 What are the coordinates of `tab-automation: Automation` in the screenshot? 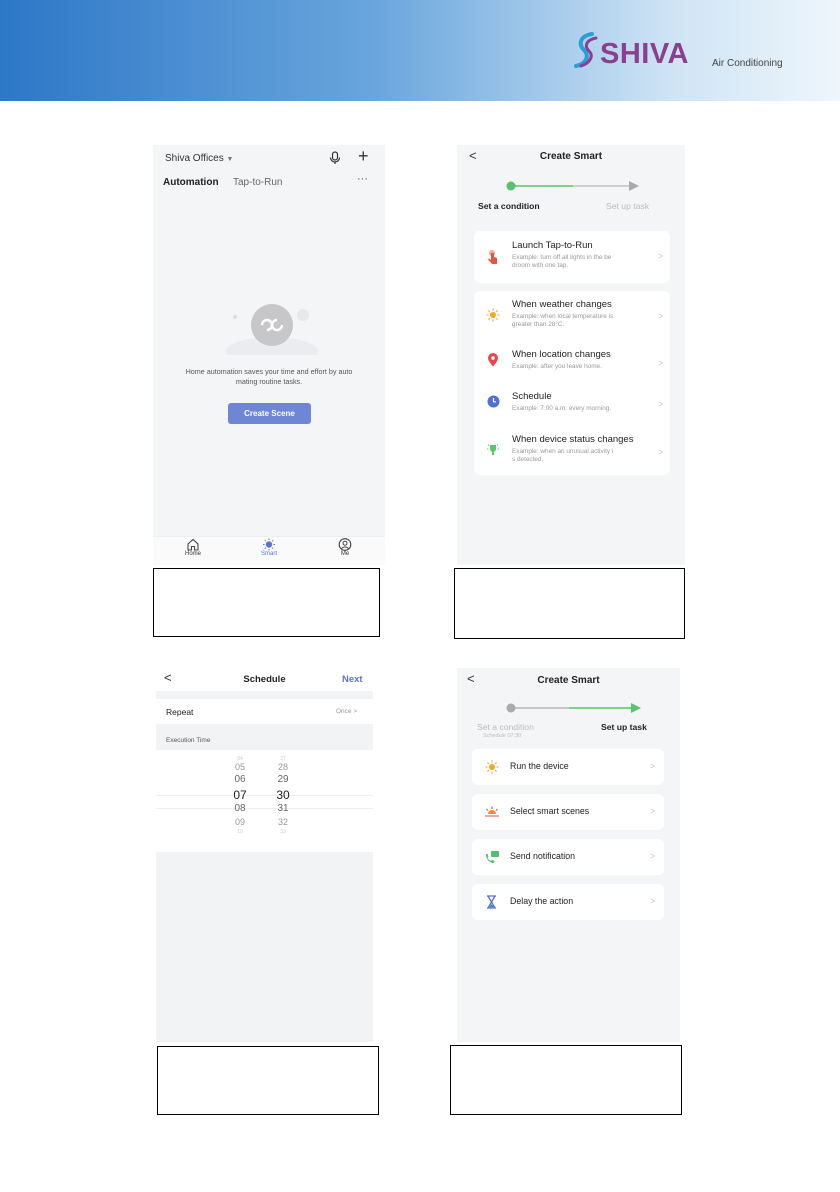 It's located at (191, 182).